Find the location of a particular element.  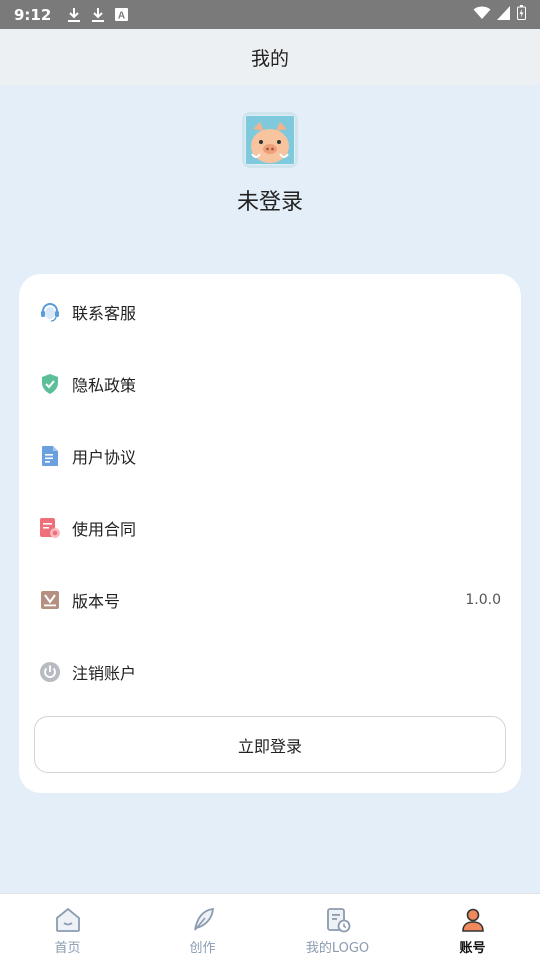

version-value: 1.0.0 is located at coordinates (483, 600).